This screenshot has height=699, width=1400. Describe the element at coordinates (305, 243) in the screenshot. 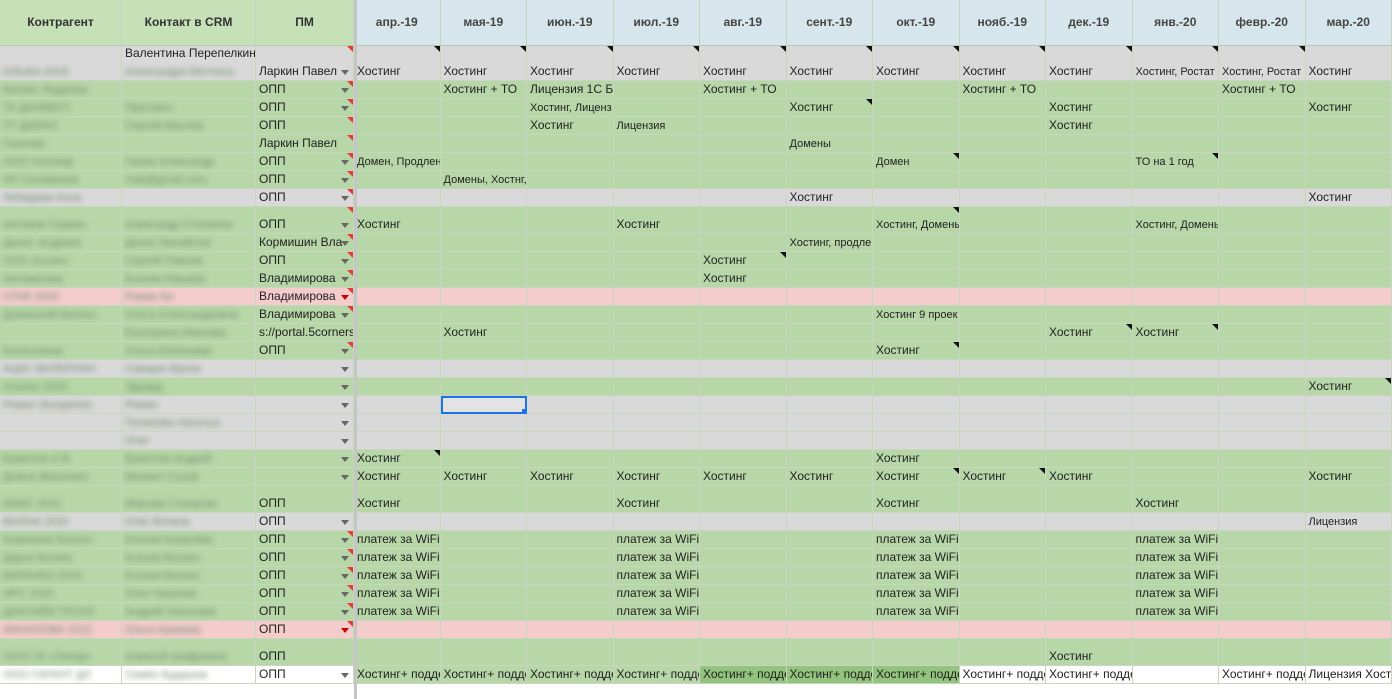

I see `pm-dropdown-cell: Кормишин Вла` at that location.